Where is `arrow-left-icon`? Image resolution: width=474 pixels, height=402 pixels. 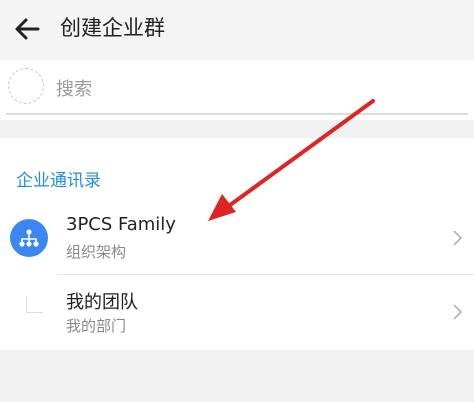 arrow-left-icon is located at coordinates (27, 29).